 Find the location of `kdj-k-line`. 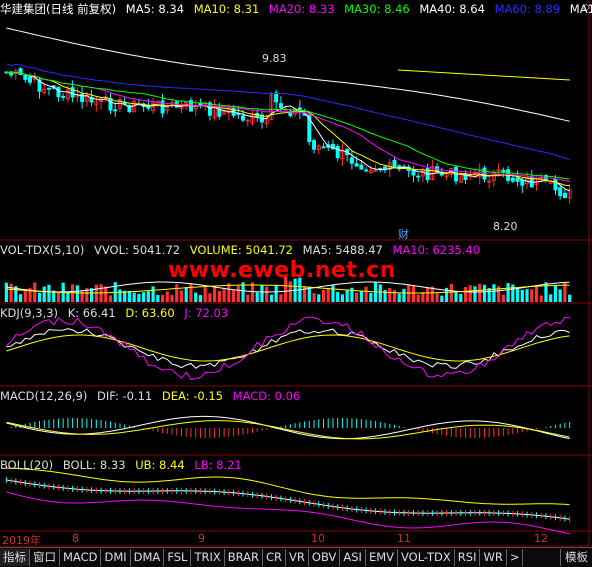

kdj-k-line is located at coordinates (288, 348).